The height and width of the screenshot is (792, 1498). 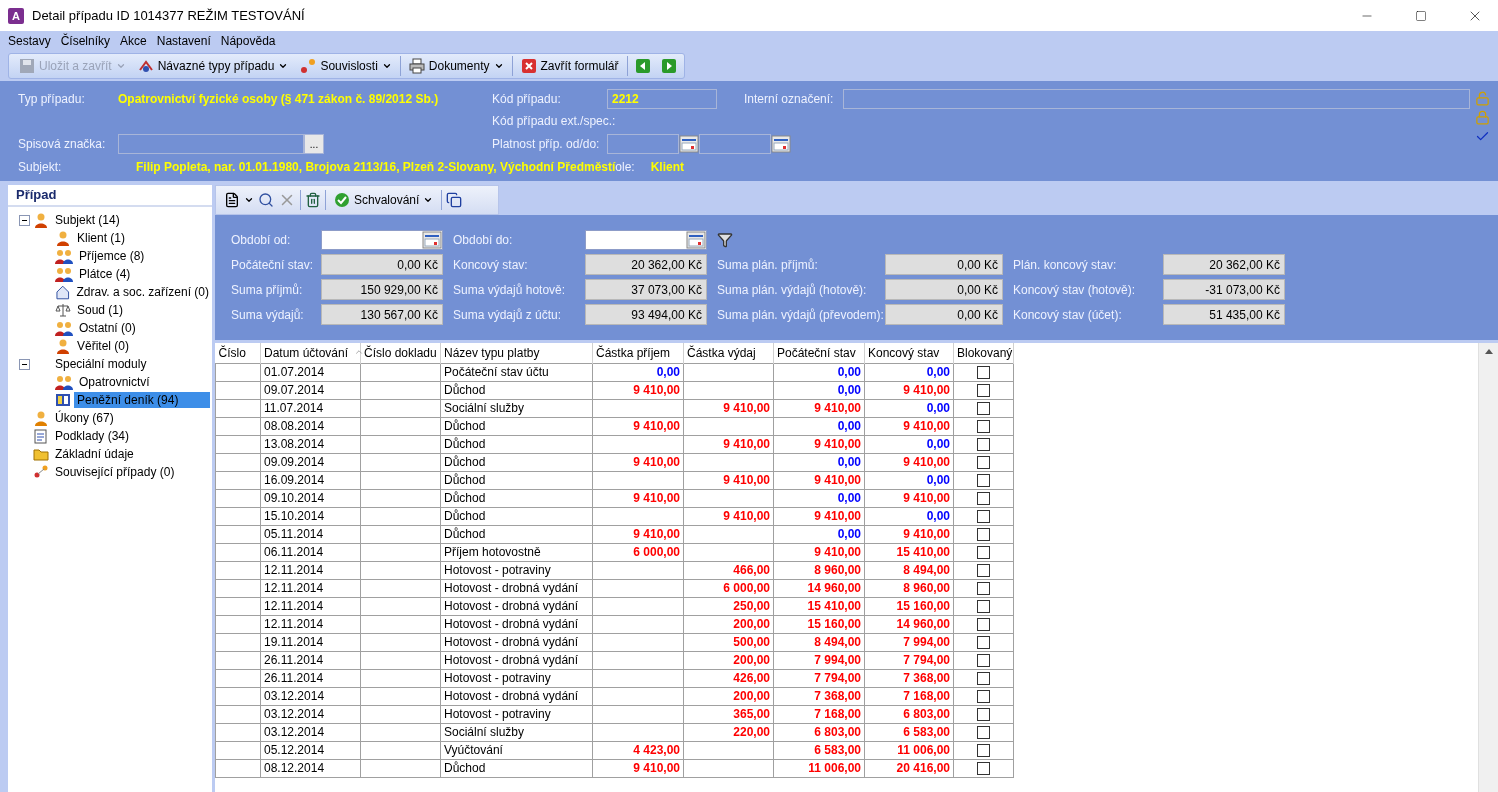 I want to click on column-header: Datum účtování, so click(x=310, y=353).